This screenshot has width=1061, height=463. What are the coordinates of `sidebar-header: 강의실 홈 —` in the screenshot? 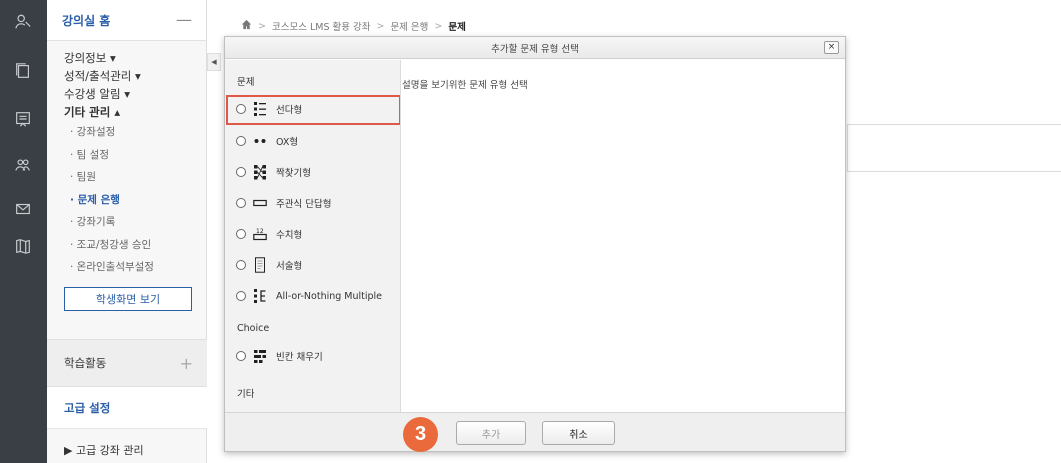 It's located at (126, 20).